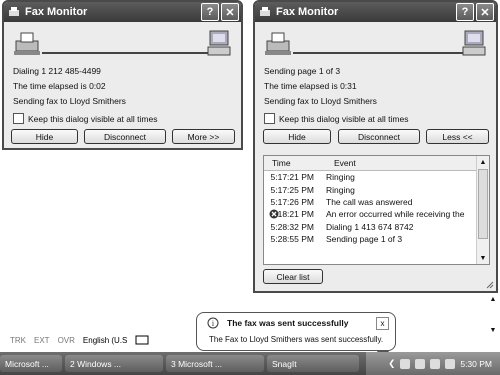 The width and height of the screenshot is (500, 375). Describe the element at coordinates (42, 340) in the screenshot. I see `langbar-item-ext: EXT` at that location.